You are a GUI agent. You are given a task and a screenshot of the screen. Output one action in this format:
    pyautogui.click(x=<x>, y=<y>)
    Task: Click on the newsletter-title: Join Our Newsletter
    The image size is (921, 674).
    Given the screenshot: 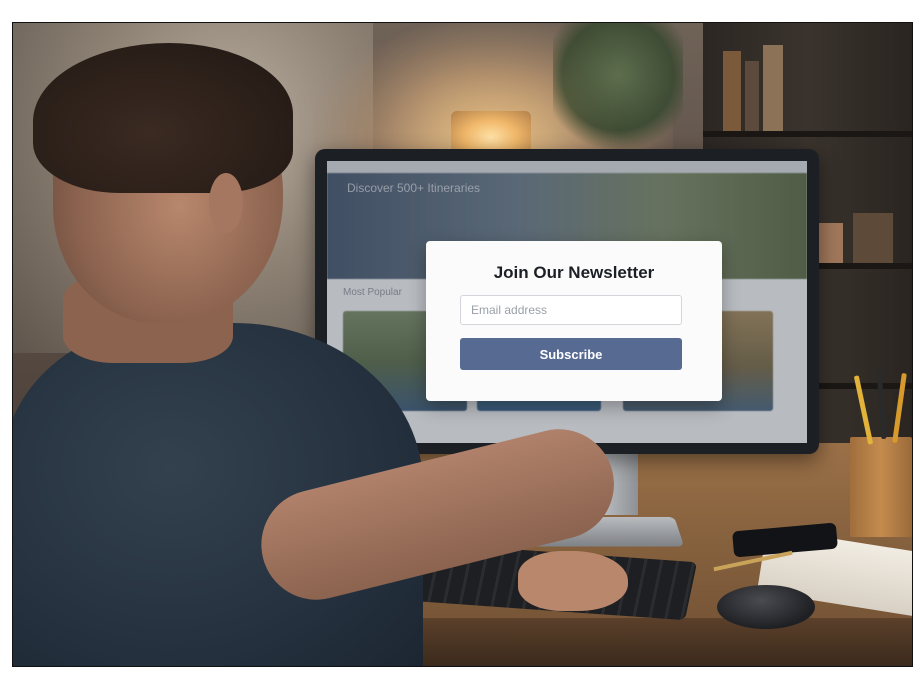 What is the action you would take?
    pyautogui.click(x=574, y=272)
    